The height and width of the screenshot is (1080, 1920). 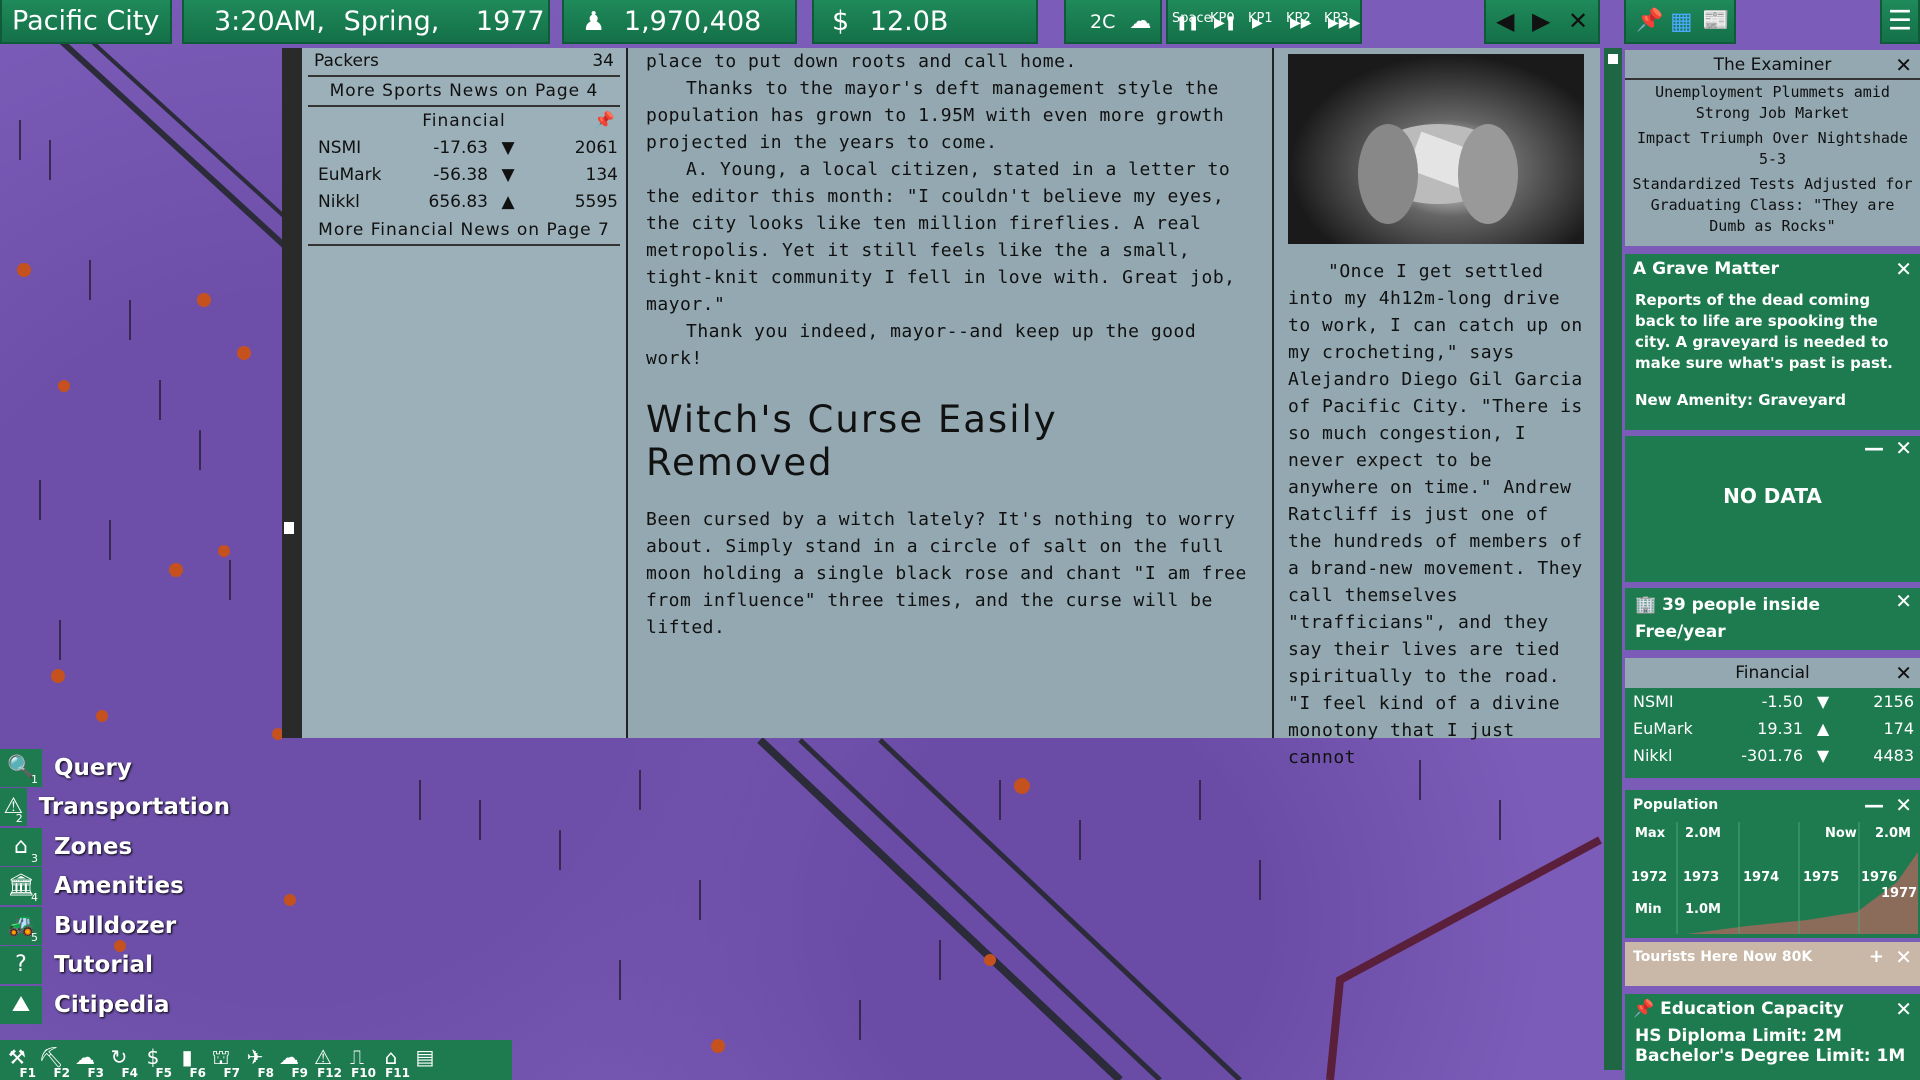 I want to click on more-financial-link: More Financial News on Page 7, so click(x=464, y=230).